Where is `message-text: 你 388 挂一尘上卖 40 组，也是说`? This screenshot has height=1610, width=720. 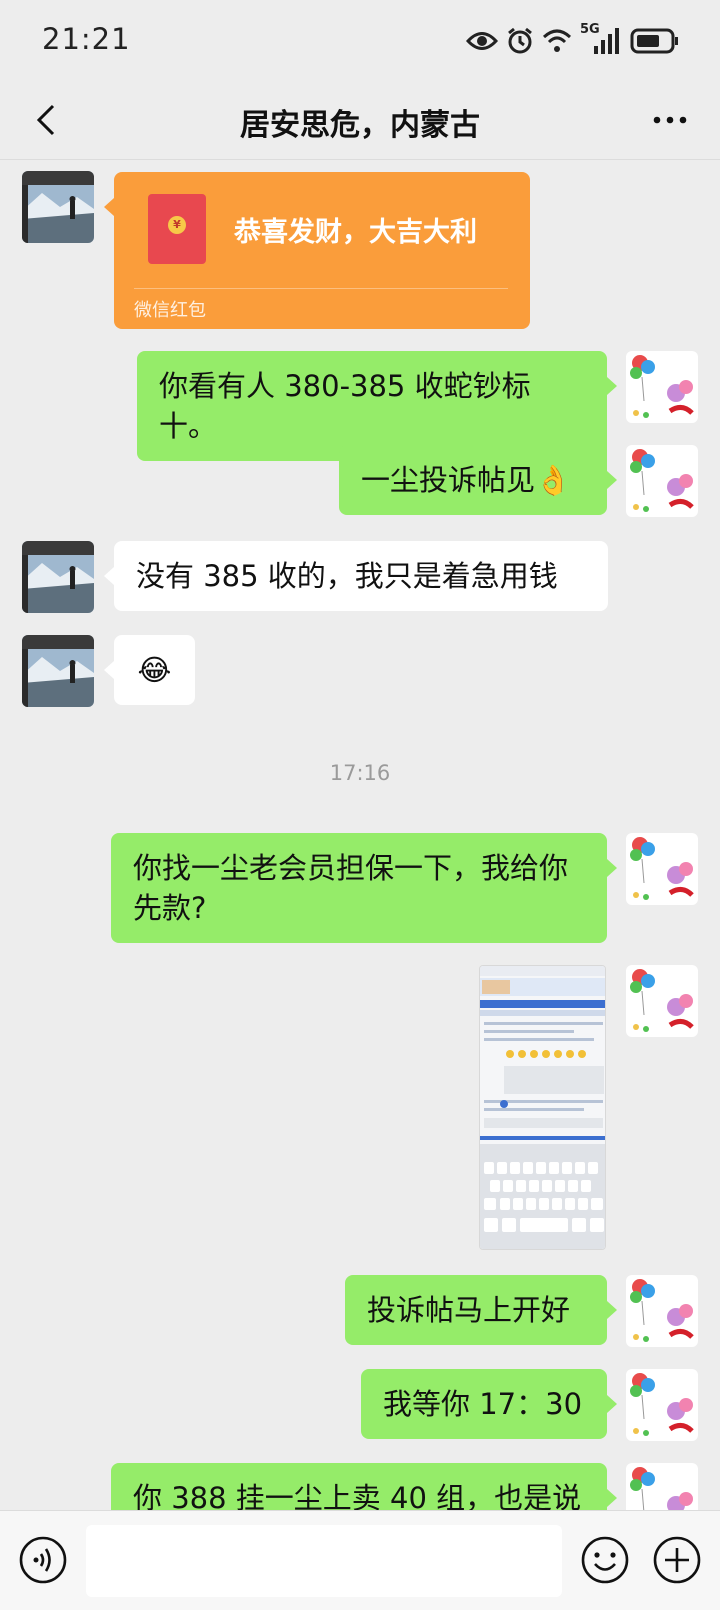
message-text: 你 388 挂一尘上卖 40 组，也是说 is located at coordinates (357, 1495).